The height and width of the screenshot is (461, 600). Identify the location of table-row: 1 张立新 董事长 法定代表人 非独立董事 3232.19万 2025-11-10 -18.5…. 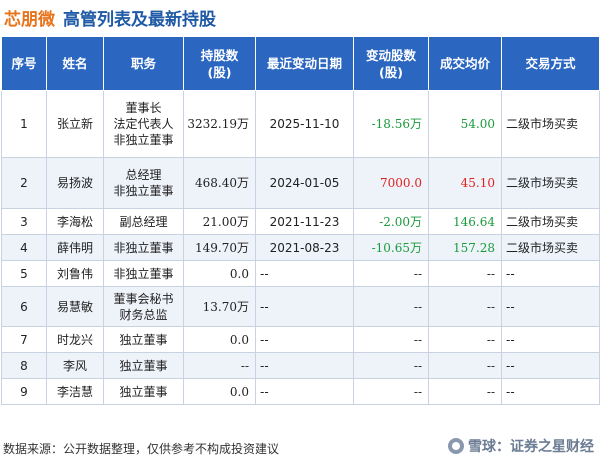
(300, 124).